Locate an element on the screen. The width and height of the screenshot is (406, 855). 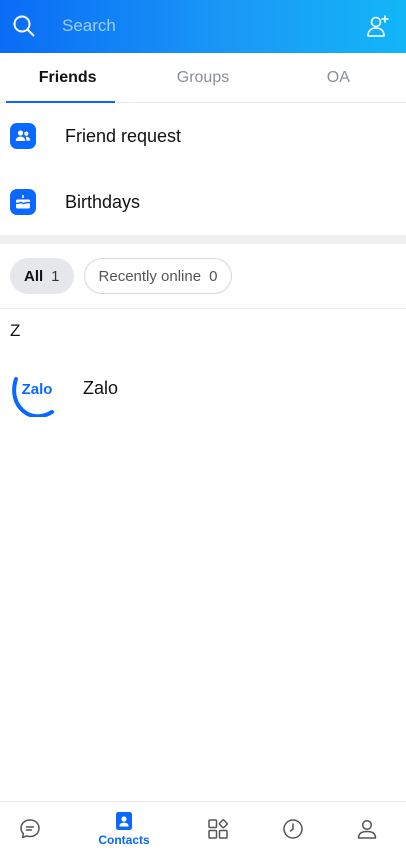
bottom-nav: Contacts is located at coordinates (203, 828).